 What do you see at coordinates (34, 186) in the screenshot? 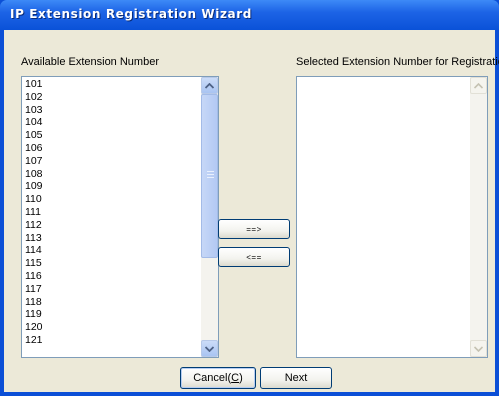
I see `list-item: 109` at bounding box center [34, 186].